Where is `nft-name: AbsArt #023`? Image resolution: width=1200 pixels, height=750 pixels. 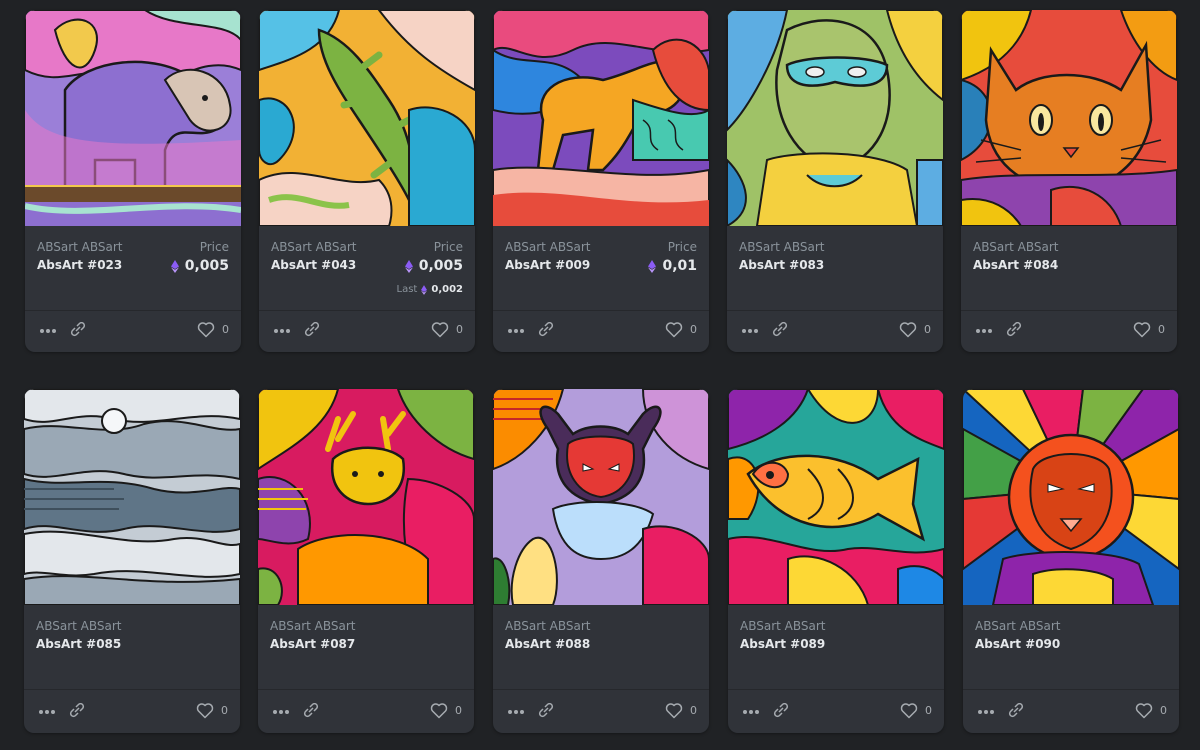
nft-name: AbsArt #023 is located at coordinates (79, 265).